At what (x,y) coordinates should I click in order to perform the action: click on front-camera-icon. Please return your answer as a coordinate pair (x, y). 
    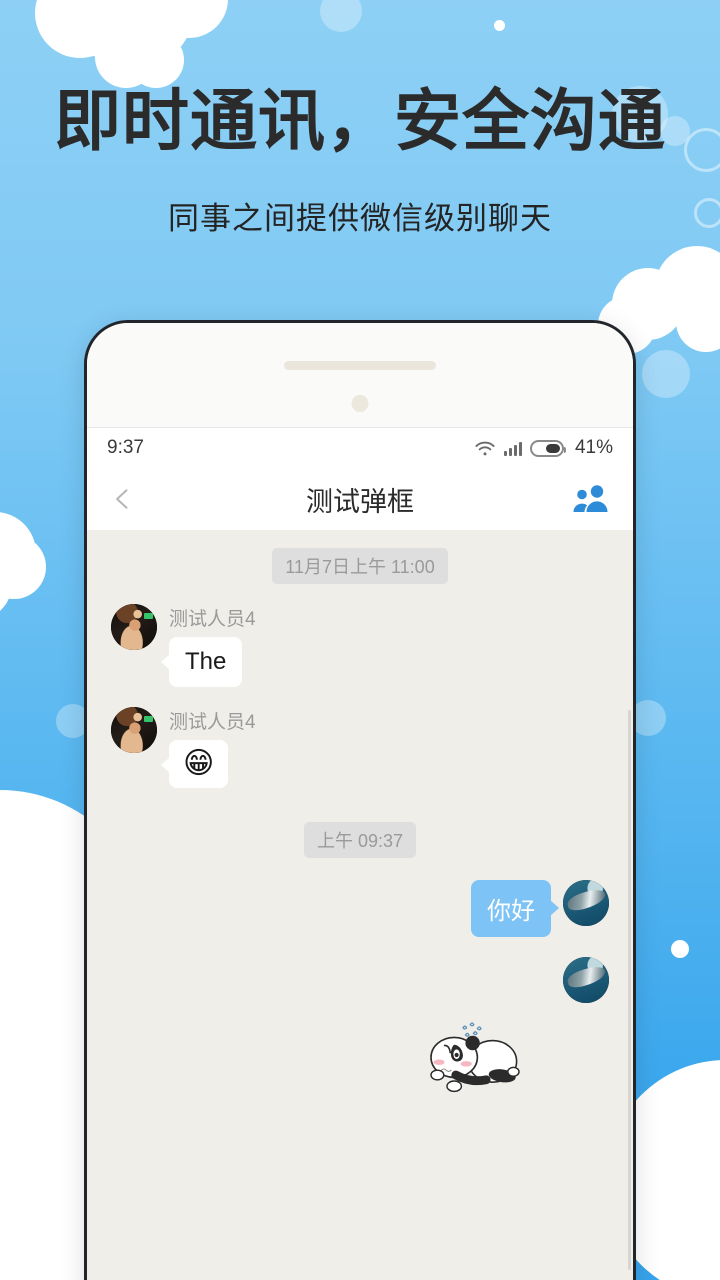
    Looking at the image, I should click on (360, 403).